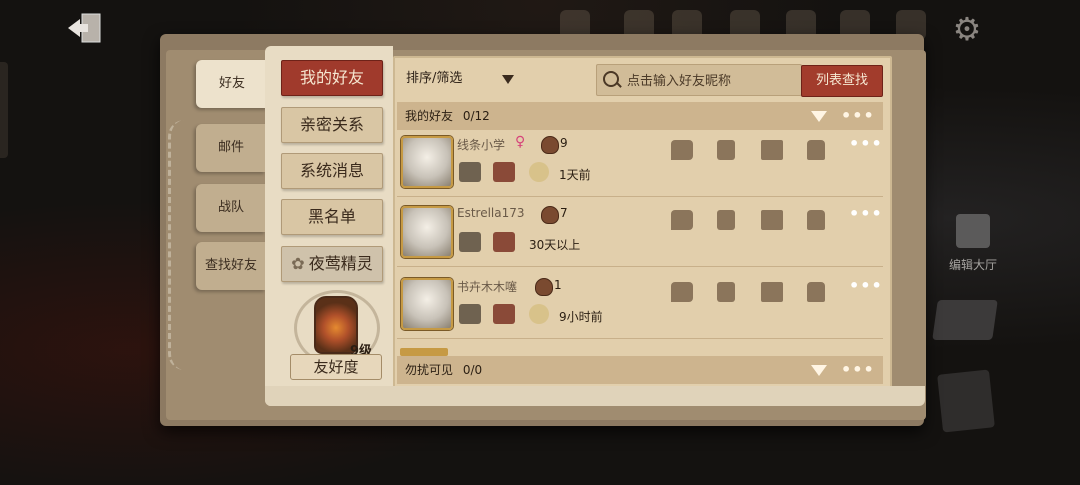 The height and width of the screenshot is (485, 1080). Describe the element at coordinates (491, 213) in the screenshot. I see `friend-name: Estrella173` at that location.